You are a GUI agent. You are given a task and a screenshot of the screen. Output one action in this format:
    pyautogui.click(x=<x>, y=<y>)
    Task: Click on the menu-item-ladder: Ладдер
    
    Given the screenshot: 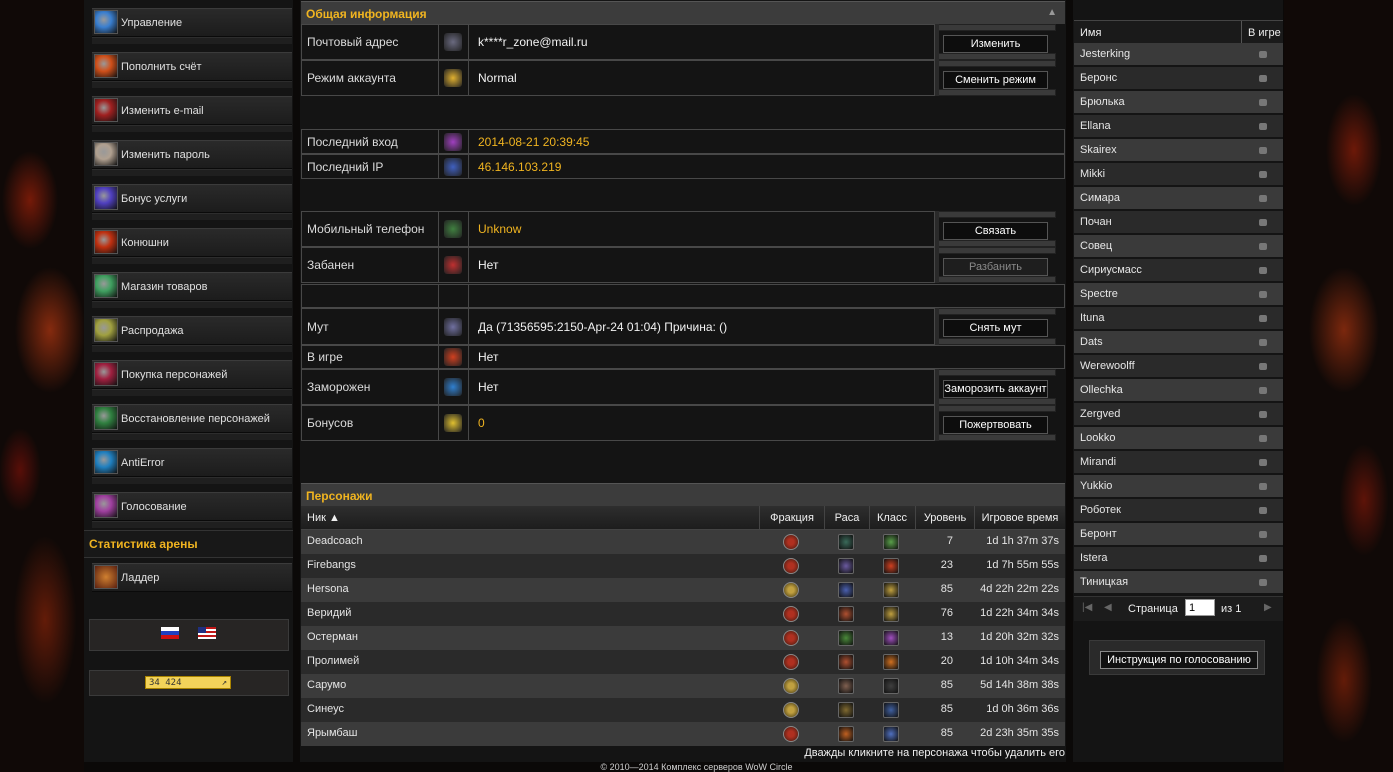 What is the action you would take?
    pyautogui.click(x=192, y=577)
    